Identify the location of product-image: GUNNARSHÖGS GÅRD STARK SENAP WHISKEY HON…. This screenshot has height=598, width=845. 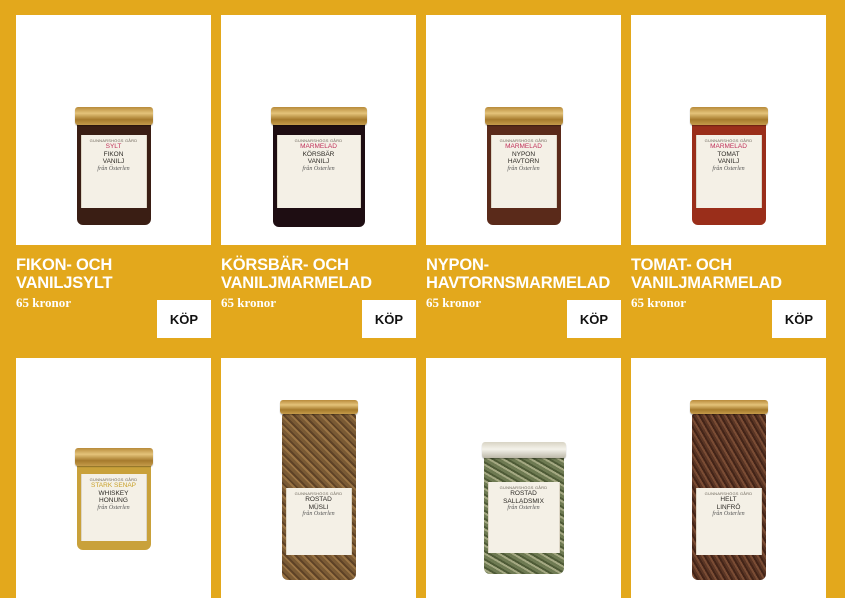
(113, 478).